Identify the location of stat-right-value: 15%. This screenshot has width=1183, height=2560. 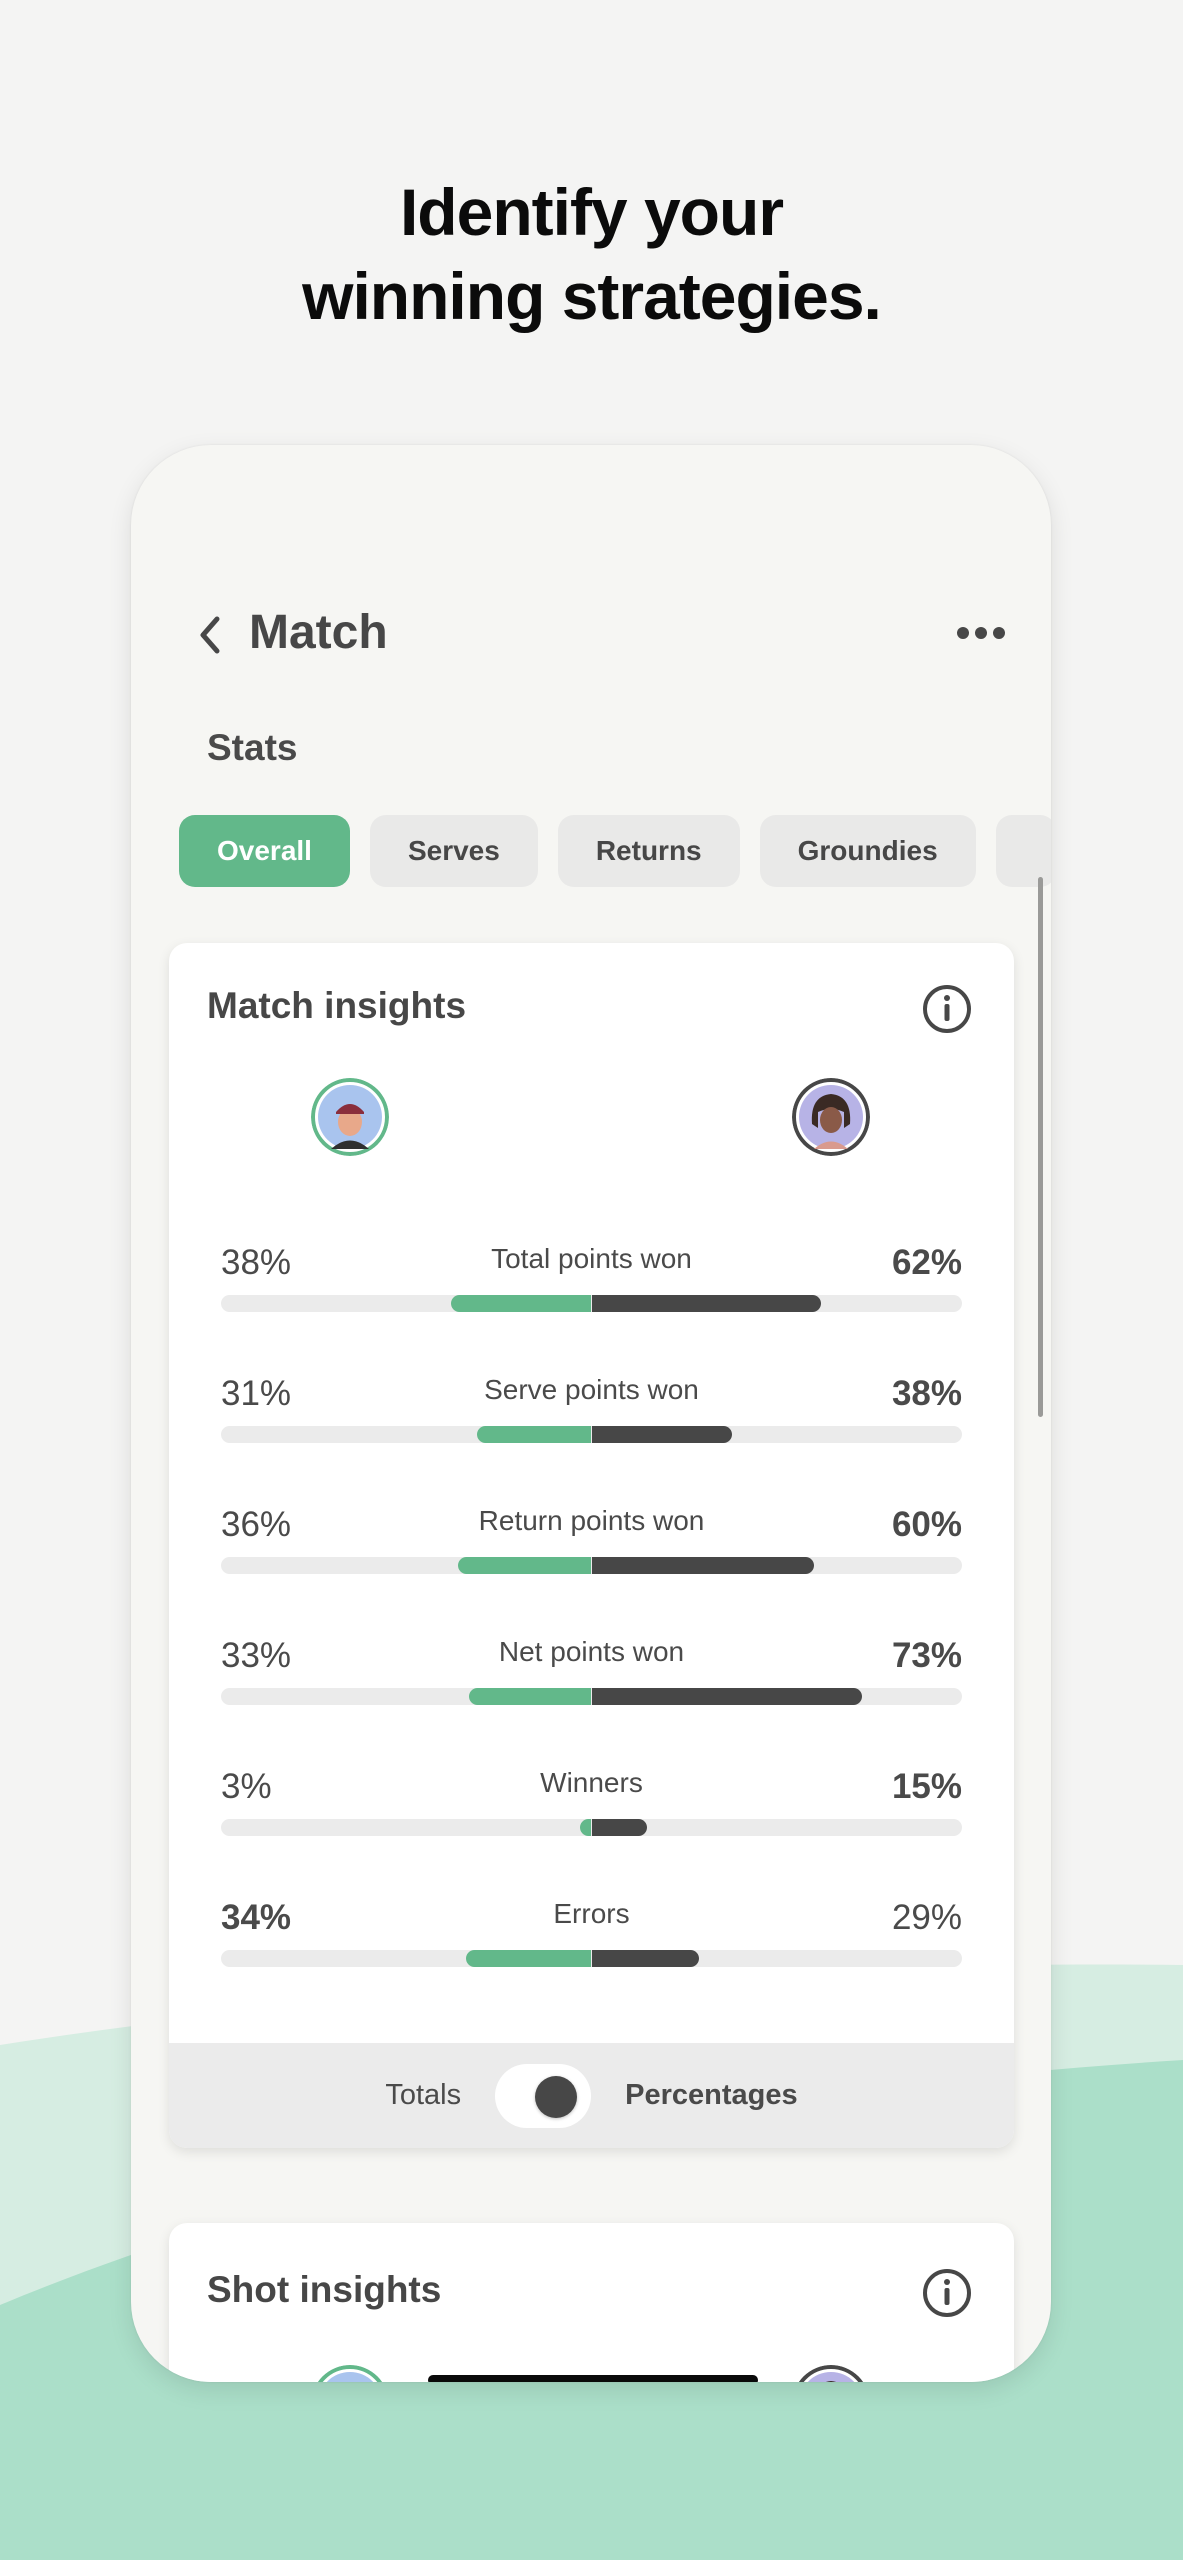
(926, 1786).